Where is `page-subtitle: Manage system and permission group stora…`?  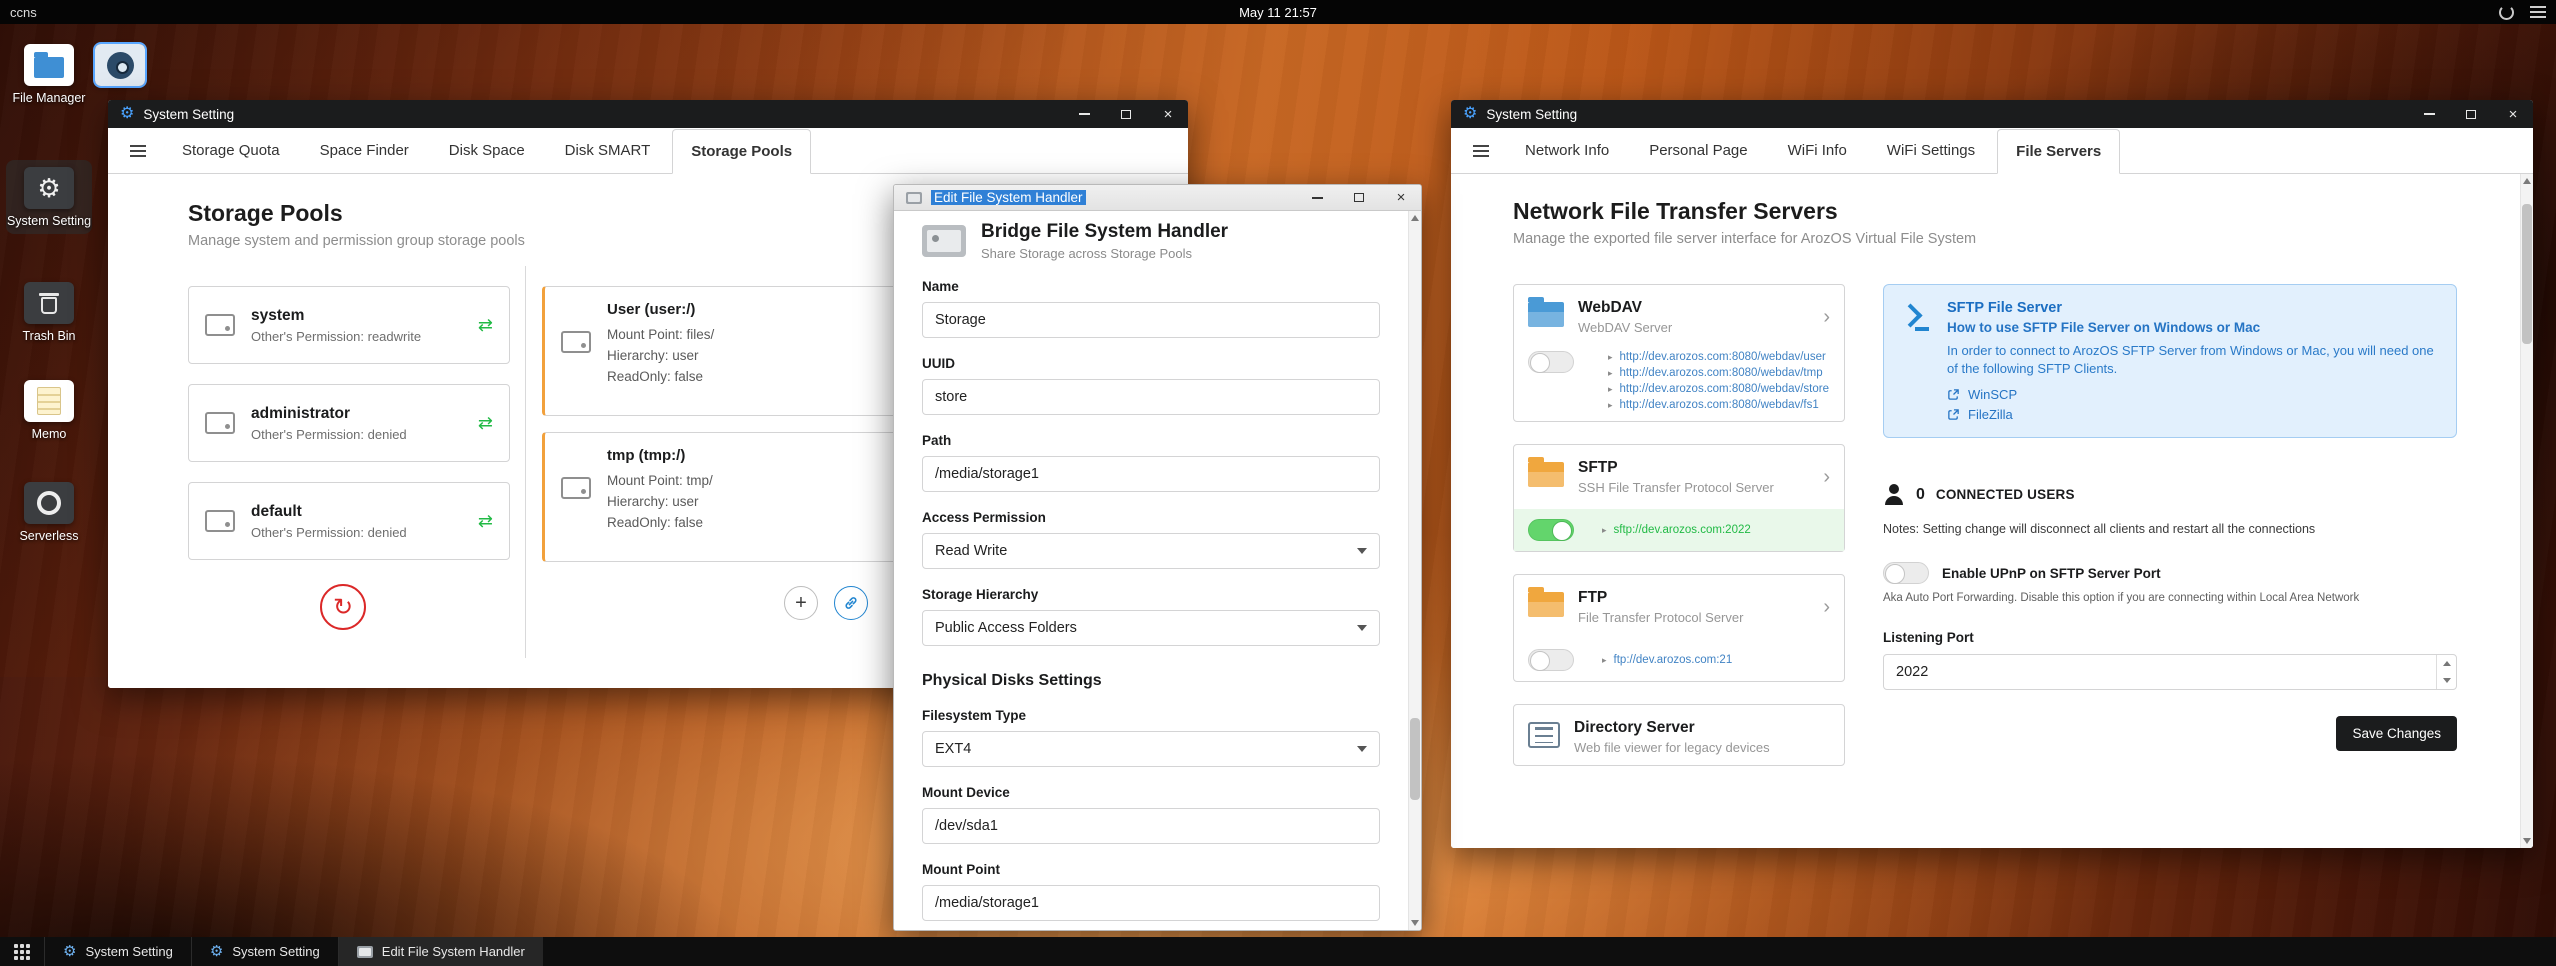 page-subtitle: Manage system and permission group stora… is located at coordinates (356, 241).